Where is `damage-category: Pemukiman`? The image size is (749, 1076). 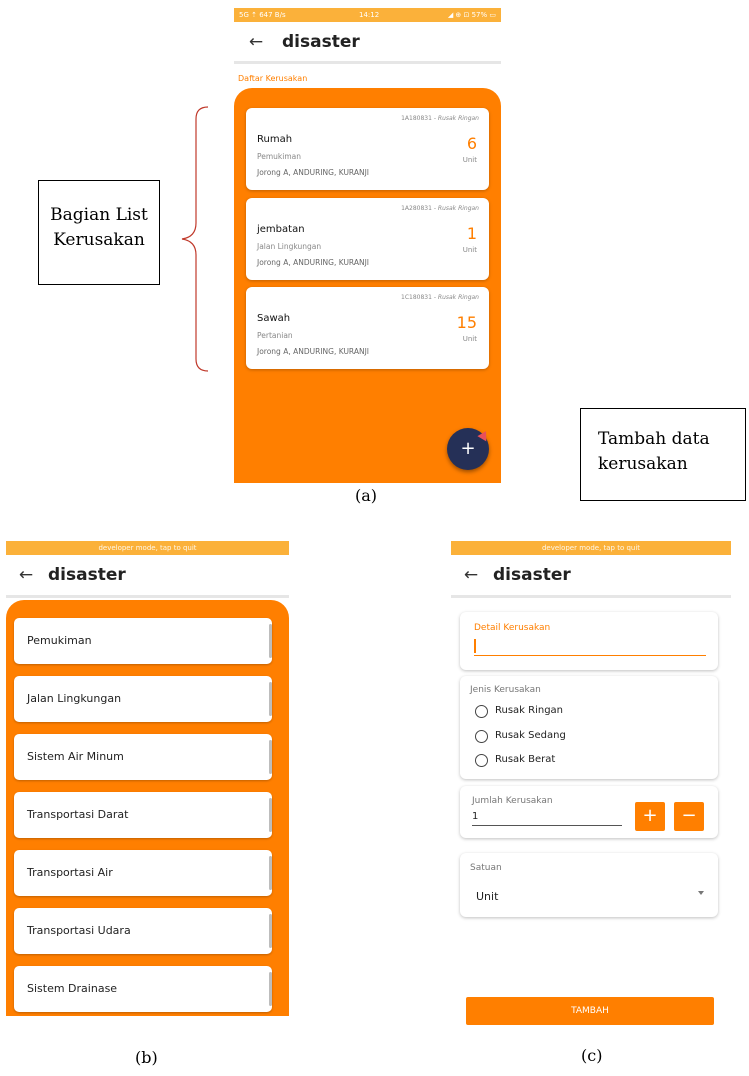 damage-category: Pemukiman is located at coordinates (279, 156).